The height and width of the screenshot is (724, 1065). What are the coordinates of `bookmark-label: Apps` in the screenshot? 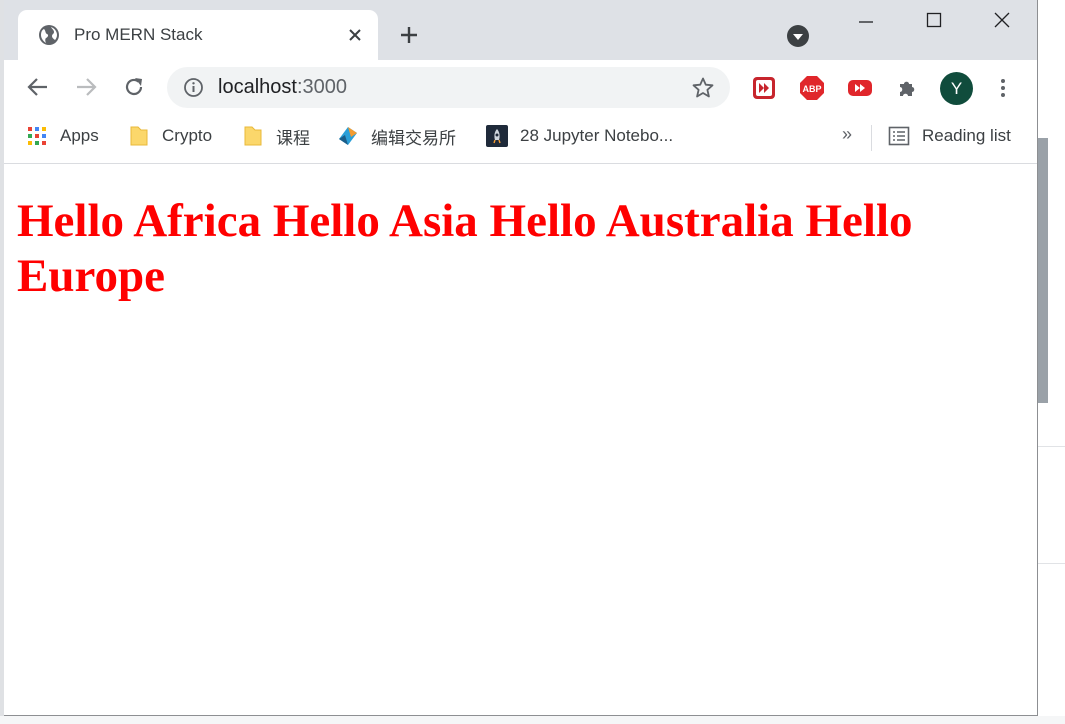 It's located at (79, 135).